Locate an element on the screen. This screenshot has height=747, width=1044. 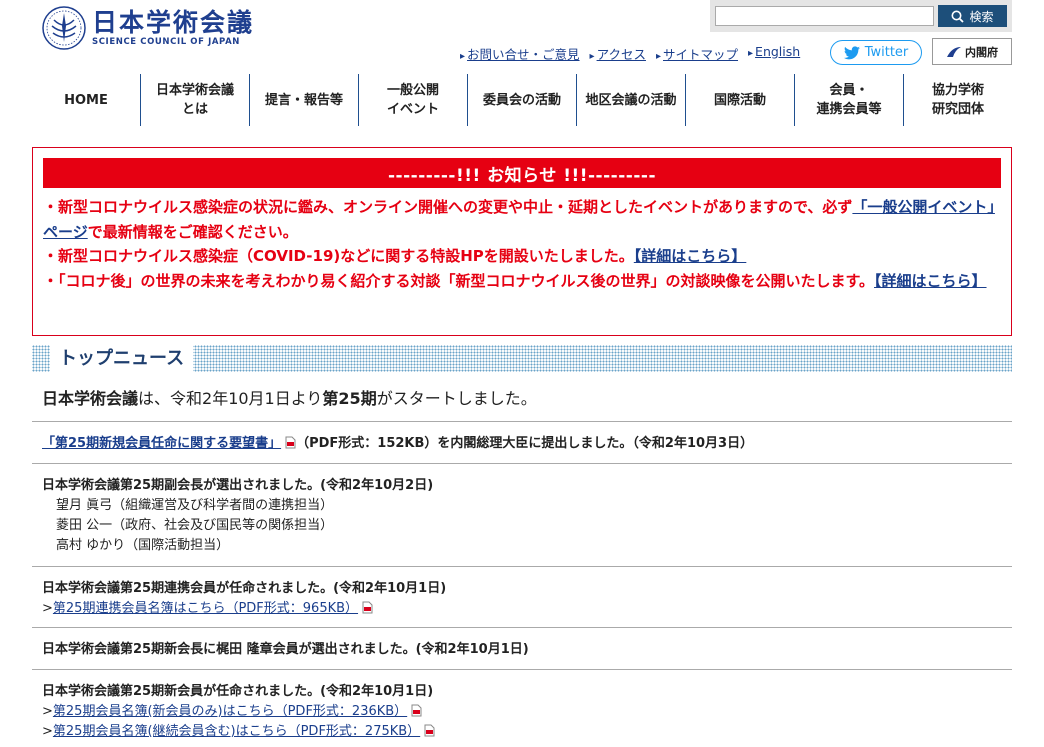
covid-details-link: 【詳細はこちら】 is located at coordinates (690, 256).